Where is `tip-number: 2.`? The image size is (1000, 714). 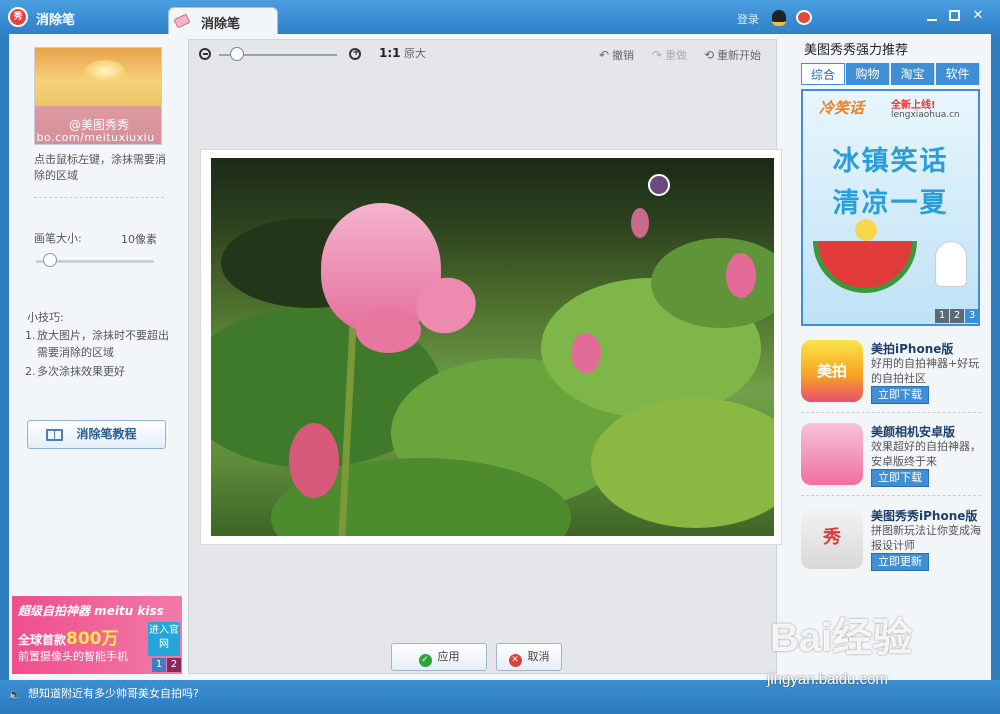 tip-number: 2. is located at coordinates (30, 371).